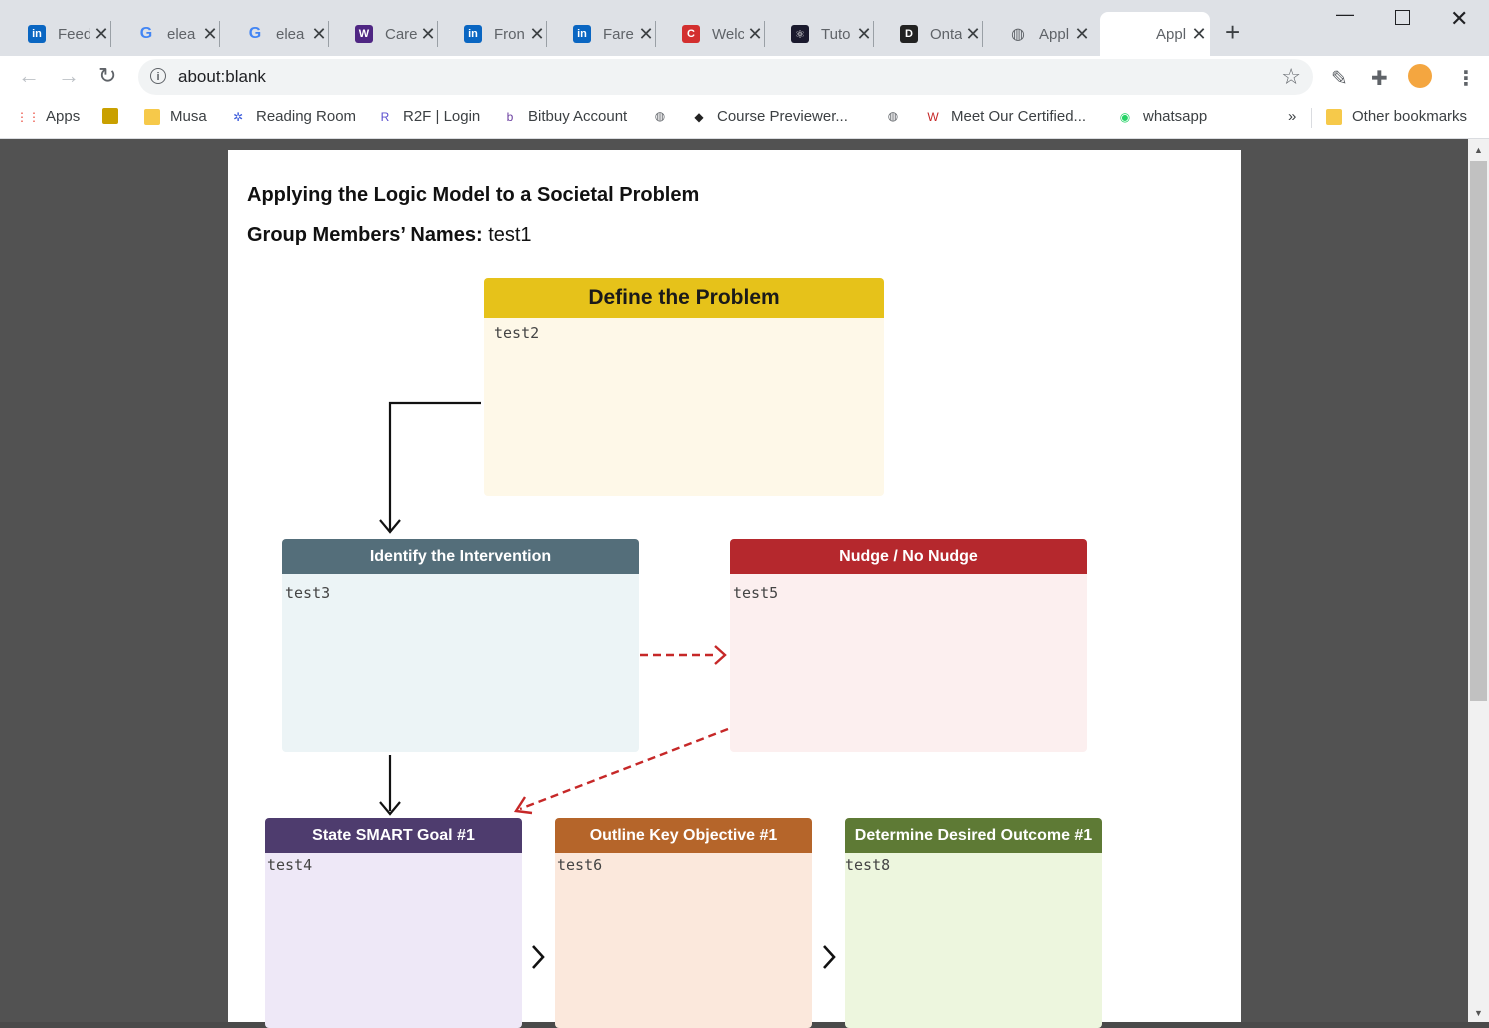 The width and height of the screenshot is (1489, 1028). What do you see at coordinates (107, 76) in the screenshot?
I see `reload-button: ↻` at bounding box center [107, 76].